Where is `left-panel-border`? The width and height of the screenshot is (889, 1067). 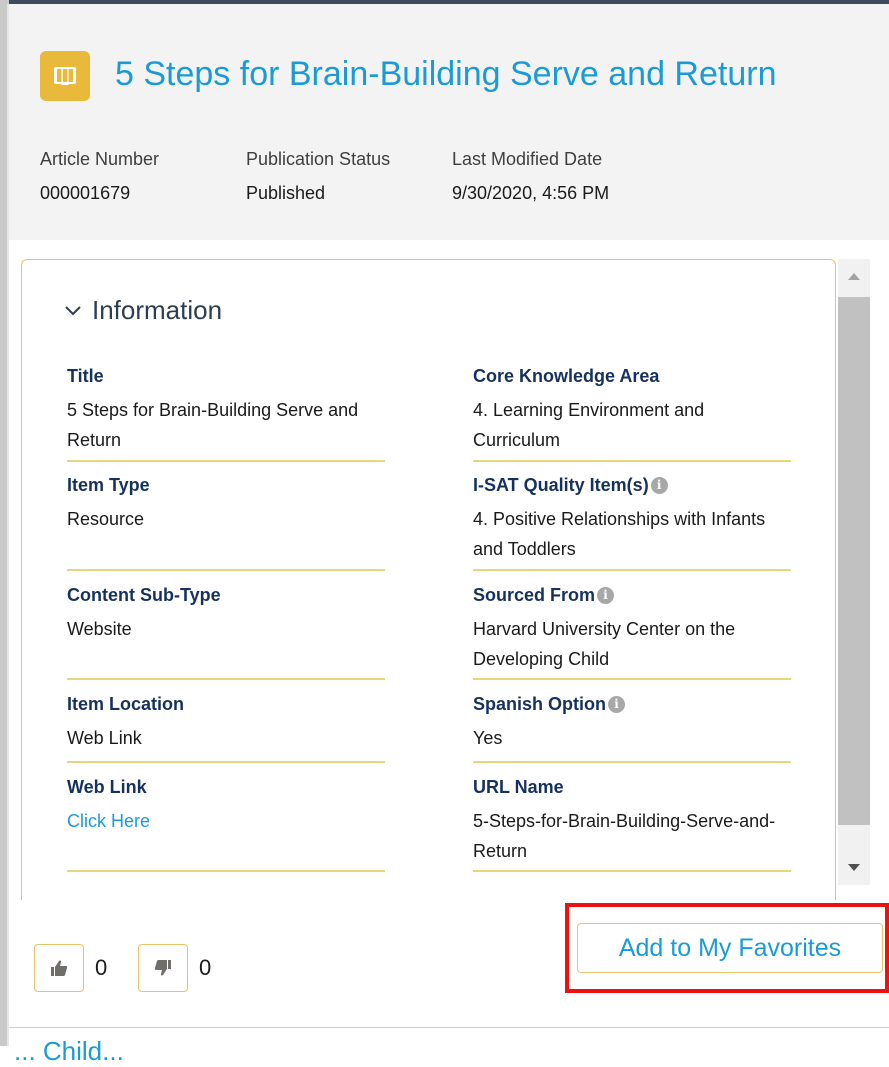
left-panel-border is located at coordinates (4, 523).